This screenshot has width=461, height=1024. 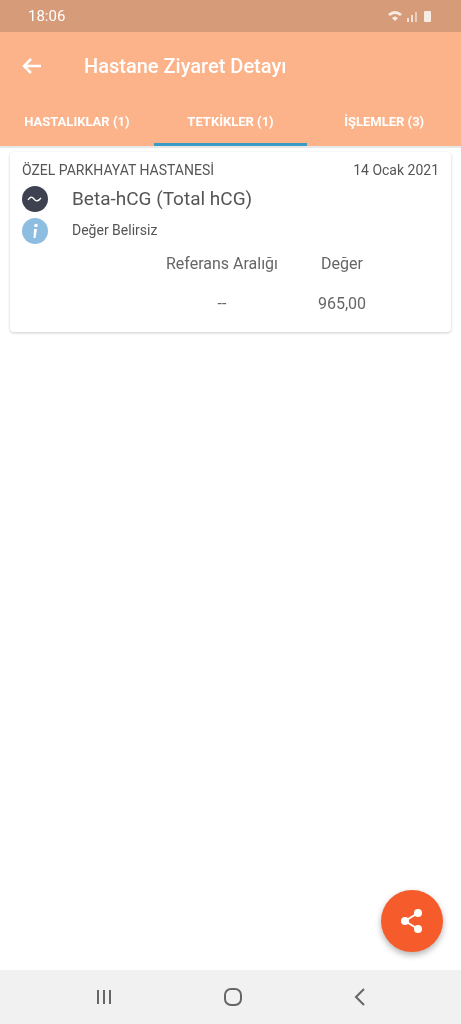 I want to click on recent-apps-icon, so click(x=104, y=997).